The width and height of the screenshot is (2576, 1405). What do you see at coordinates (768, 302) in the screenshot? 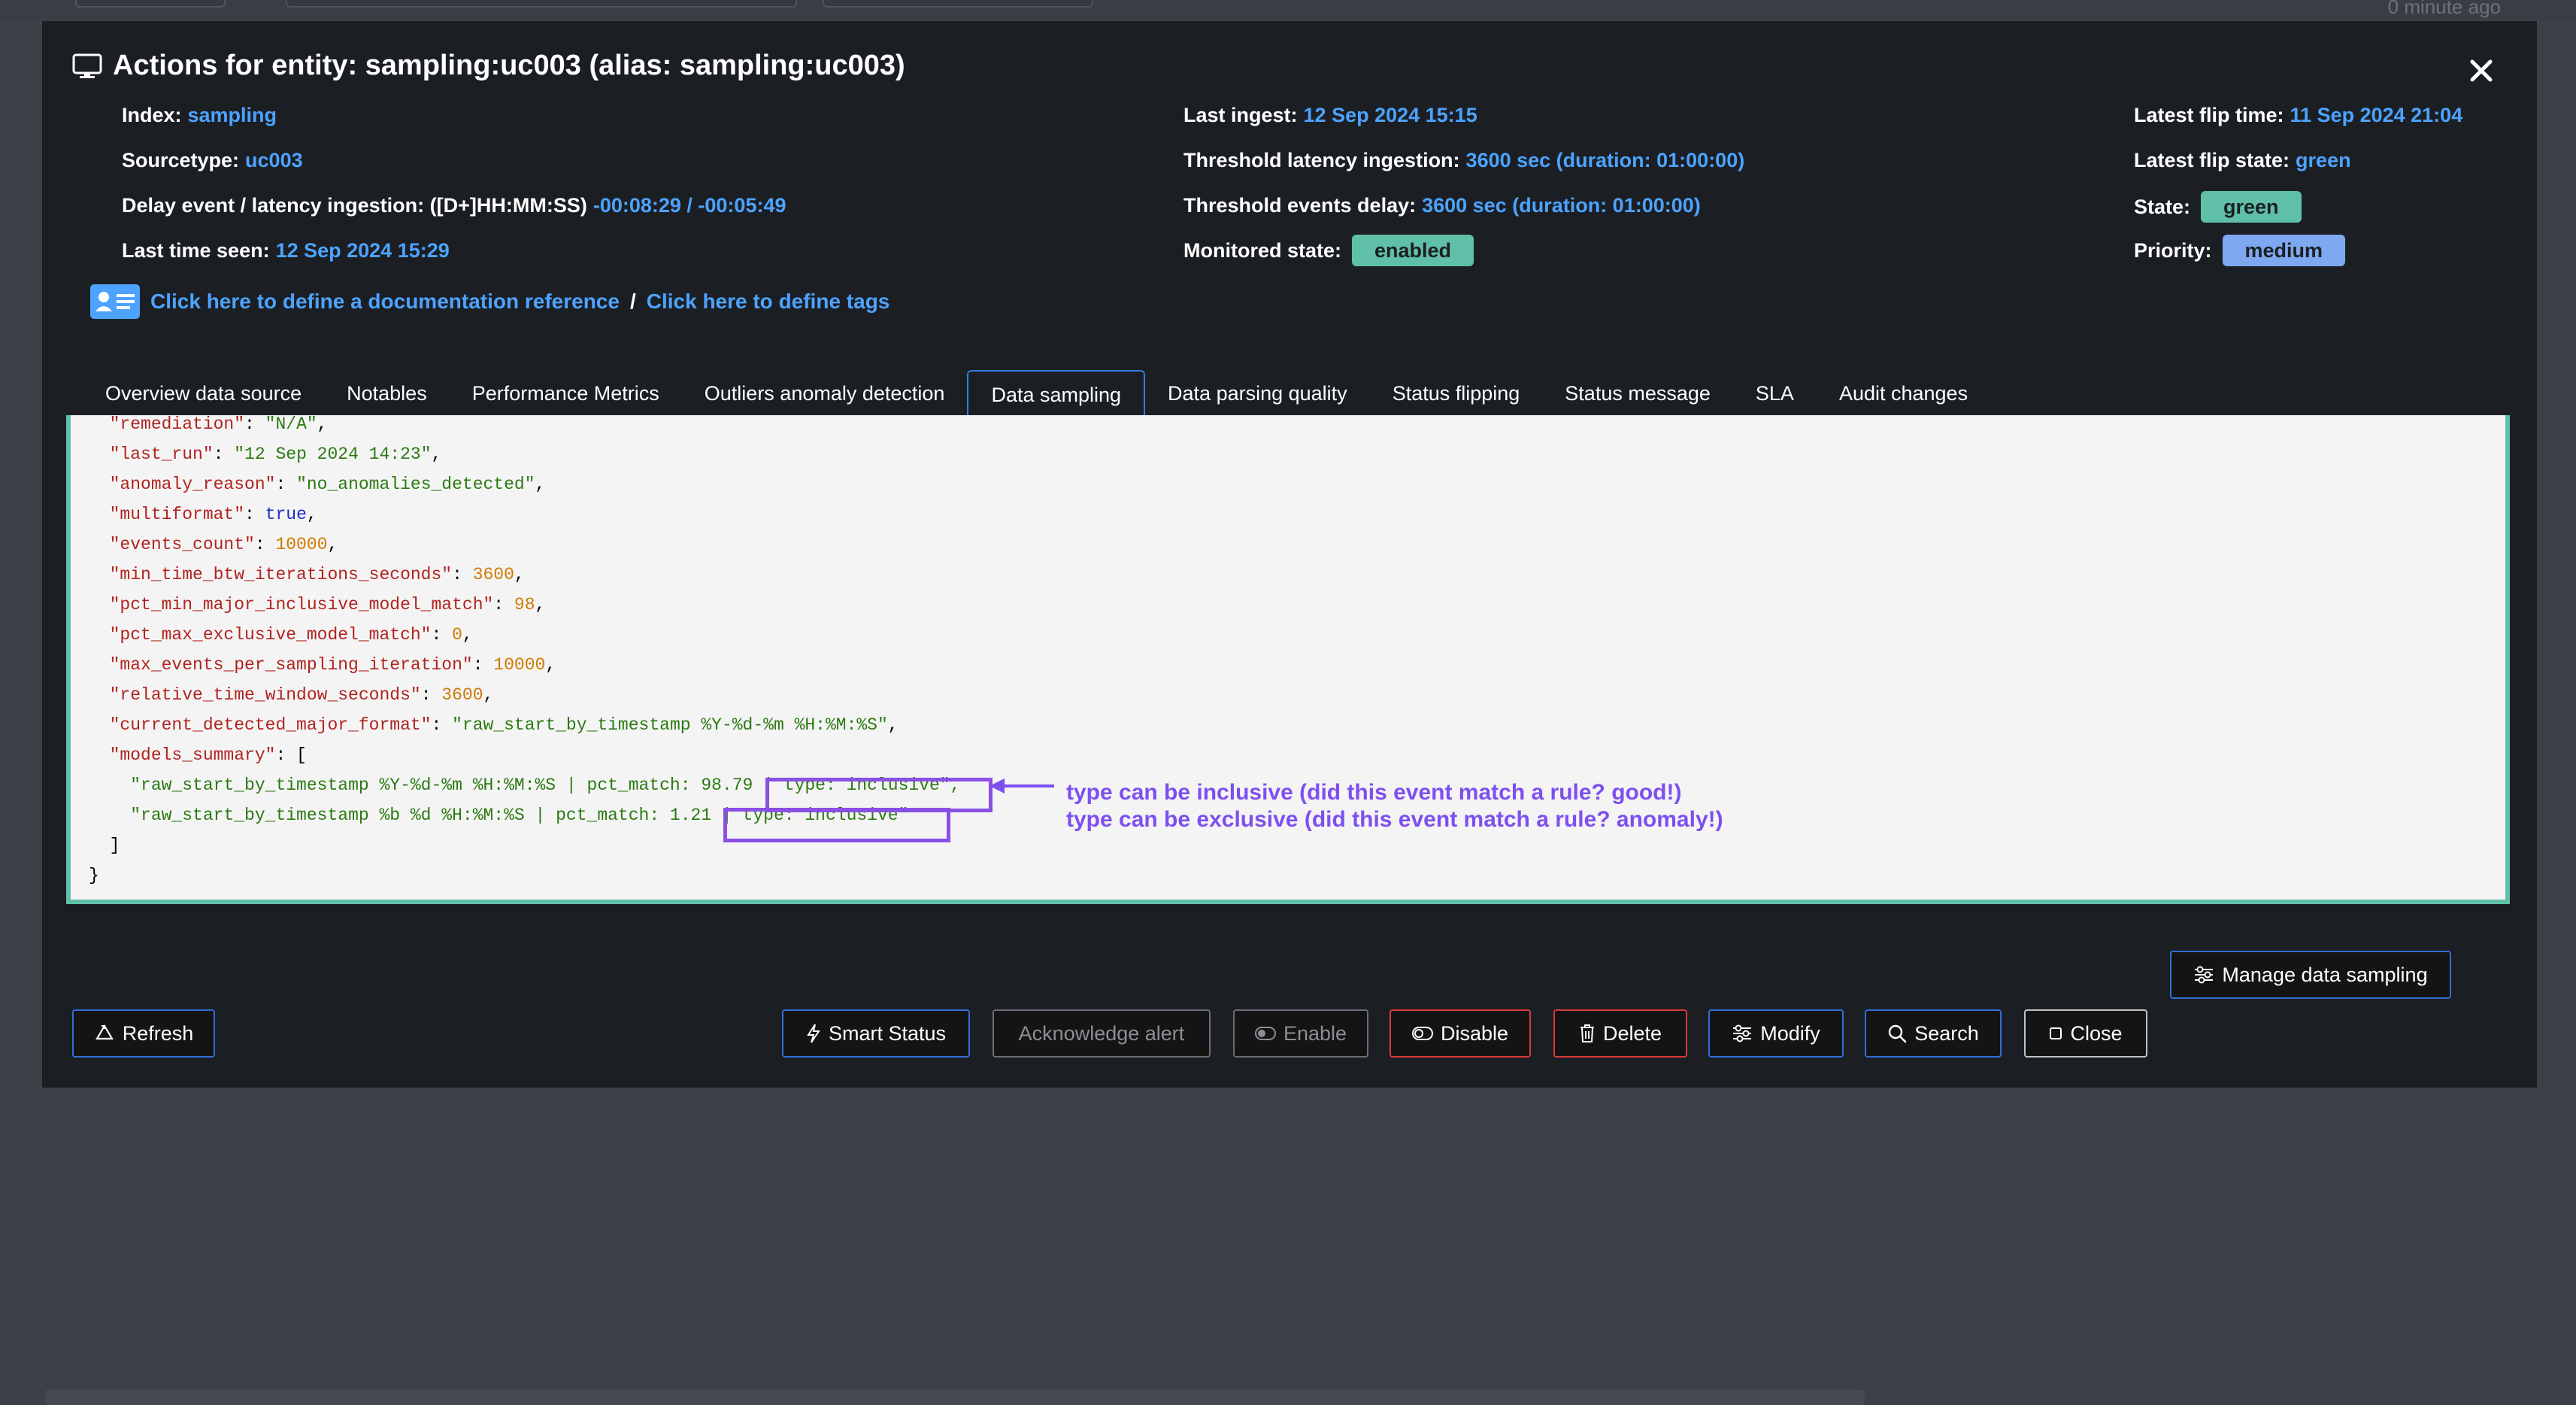
I see `define-tags-link: Click here to define tags` at bounding box center [768, 302].